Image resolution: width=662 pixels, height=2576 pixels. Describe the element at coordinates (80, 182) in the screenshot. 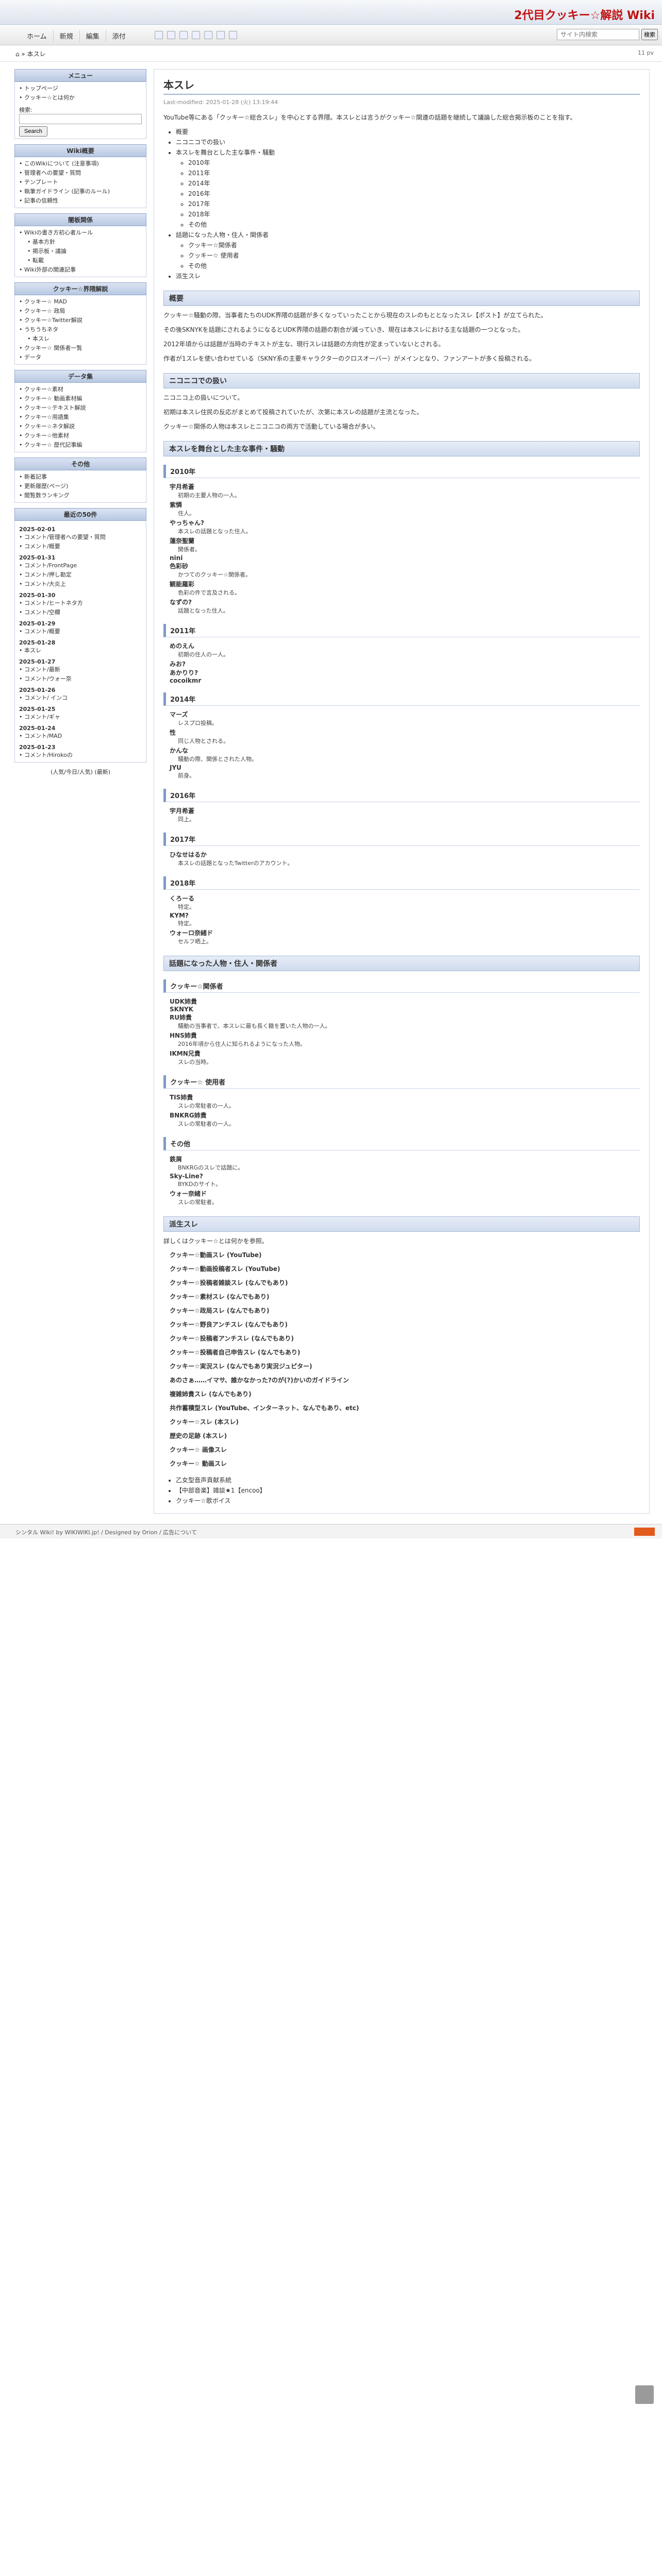

I see `side-wiki-item: • テンプレート` at that location.